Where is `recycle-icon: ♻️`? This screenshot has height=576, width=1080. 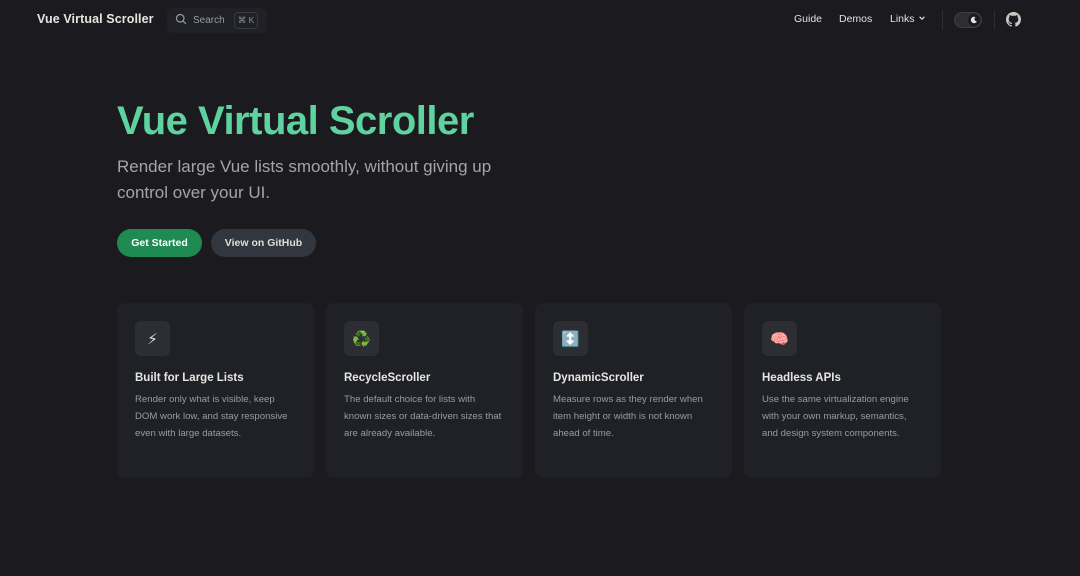 recycle-icon: ♻️ is located at coordinates (361, 338).